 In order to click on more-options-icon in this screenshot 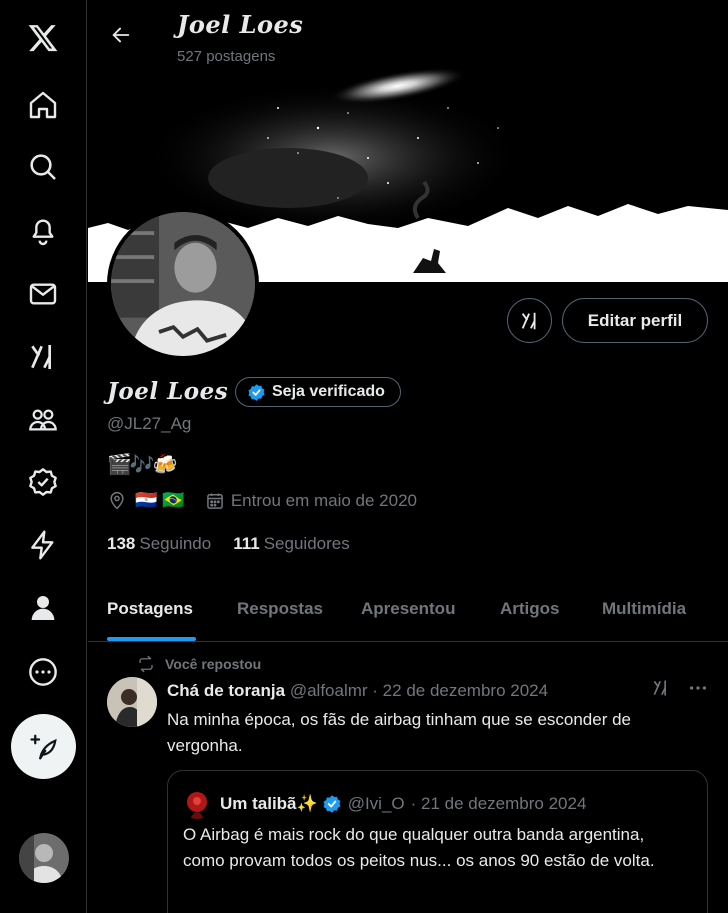, I will do `click(698, 688)`.